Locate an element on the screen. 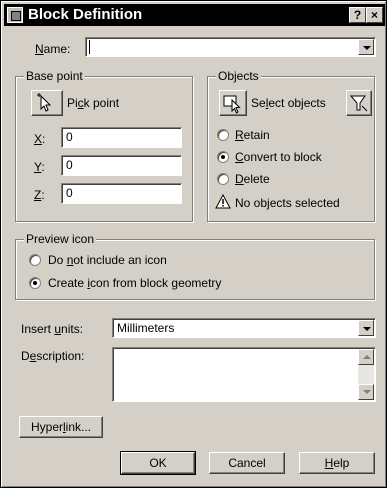  select-objects-icon is located at coordinates (232, 104).